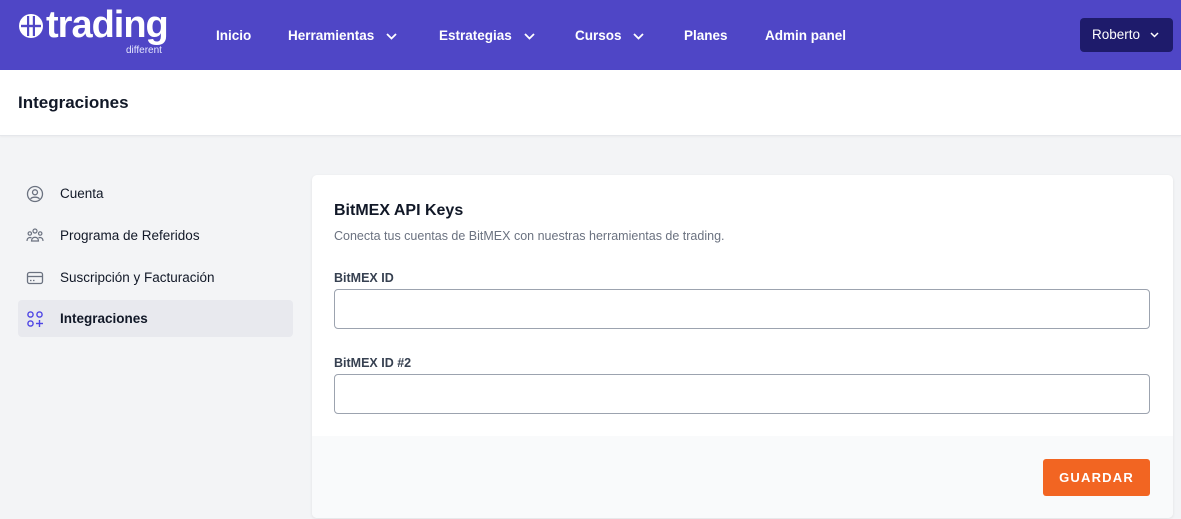 This screenshot has height=519, width=1181. I want to click on nav-estrategias: Estrategias, so click(487, 36).